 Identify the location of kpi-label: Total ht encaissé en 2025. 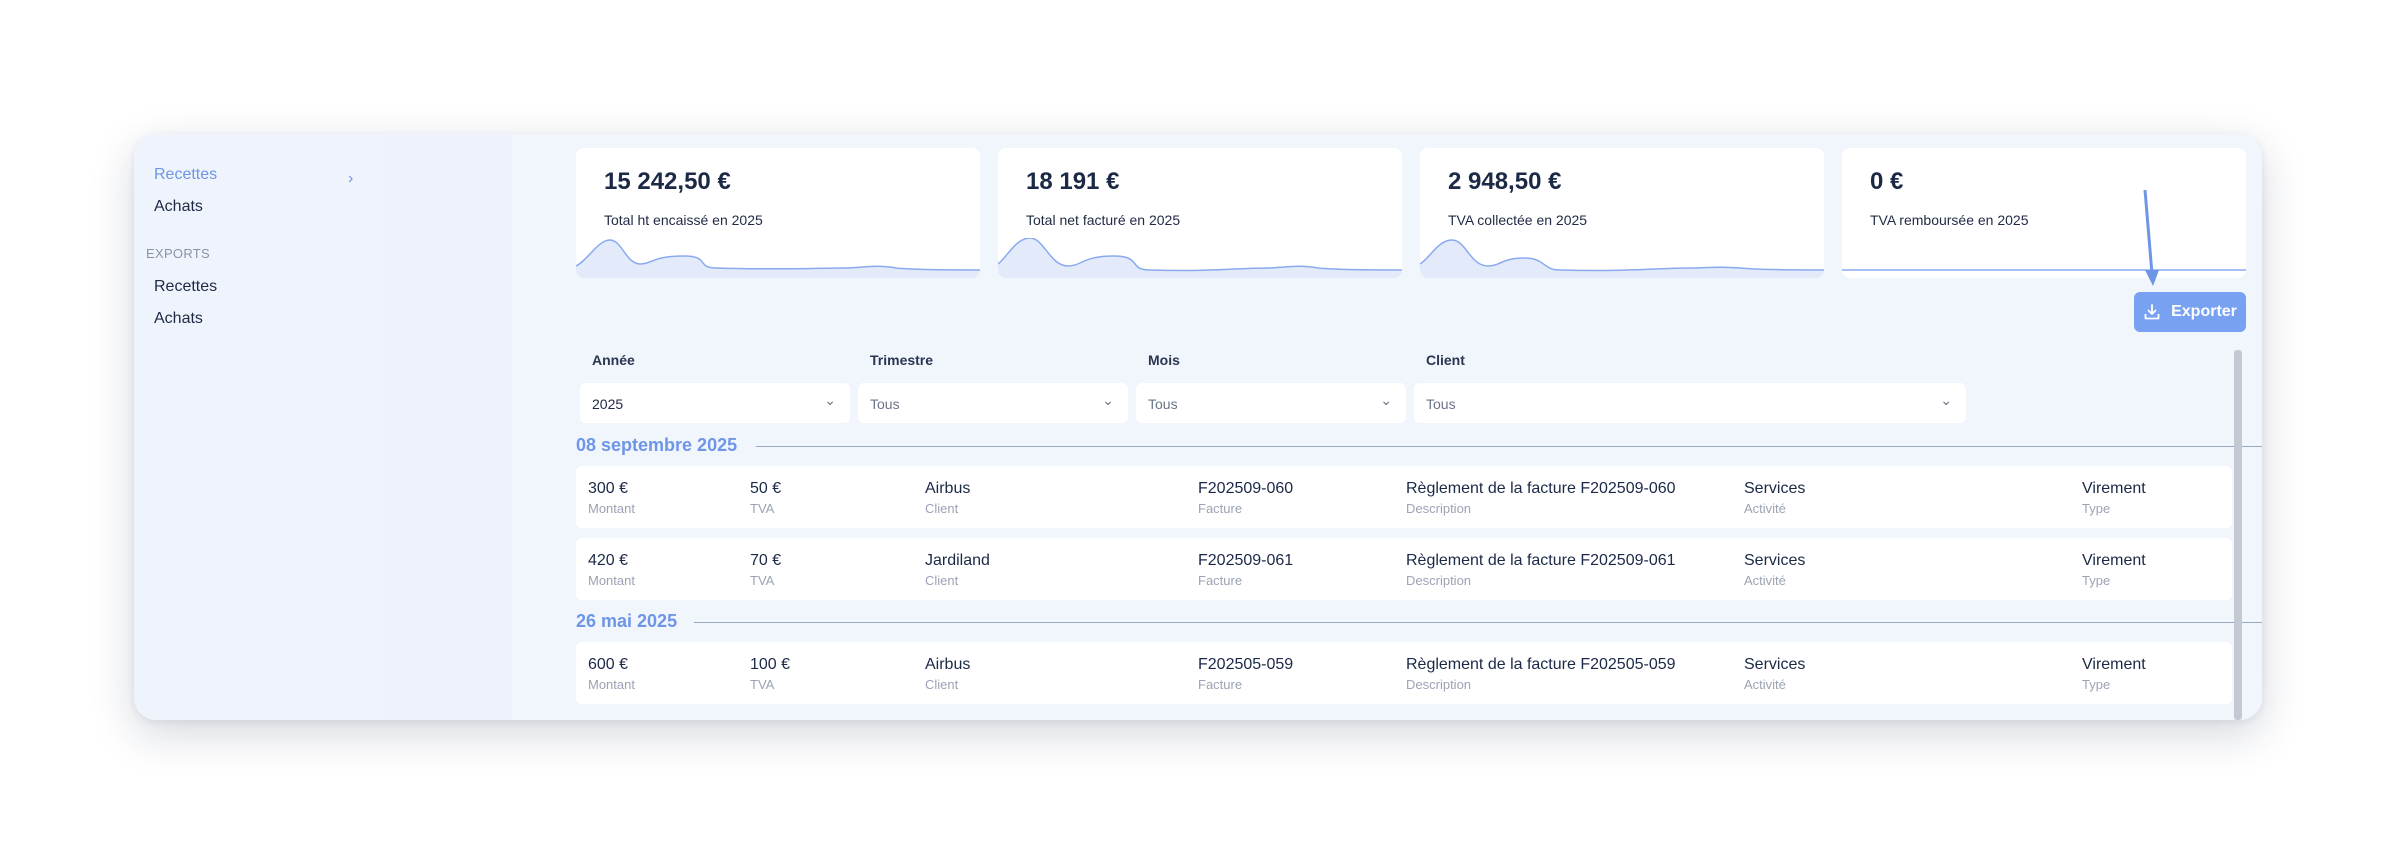
(683, 220).